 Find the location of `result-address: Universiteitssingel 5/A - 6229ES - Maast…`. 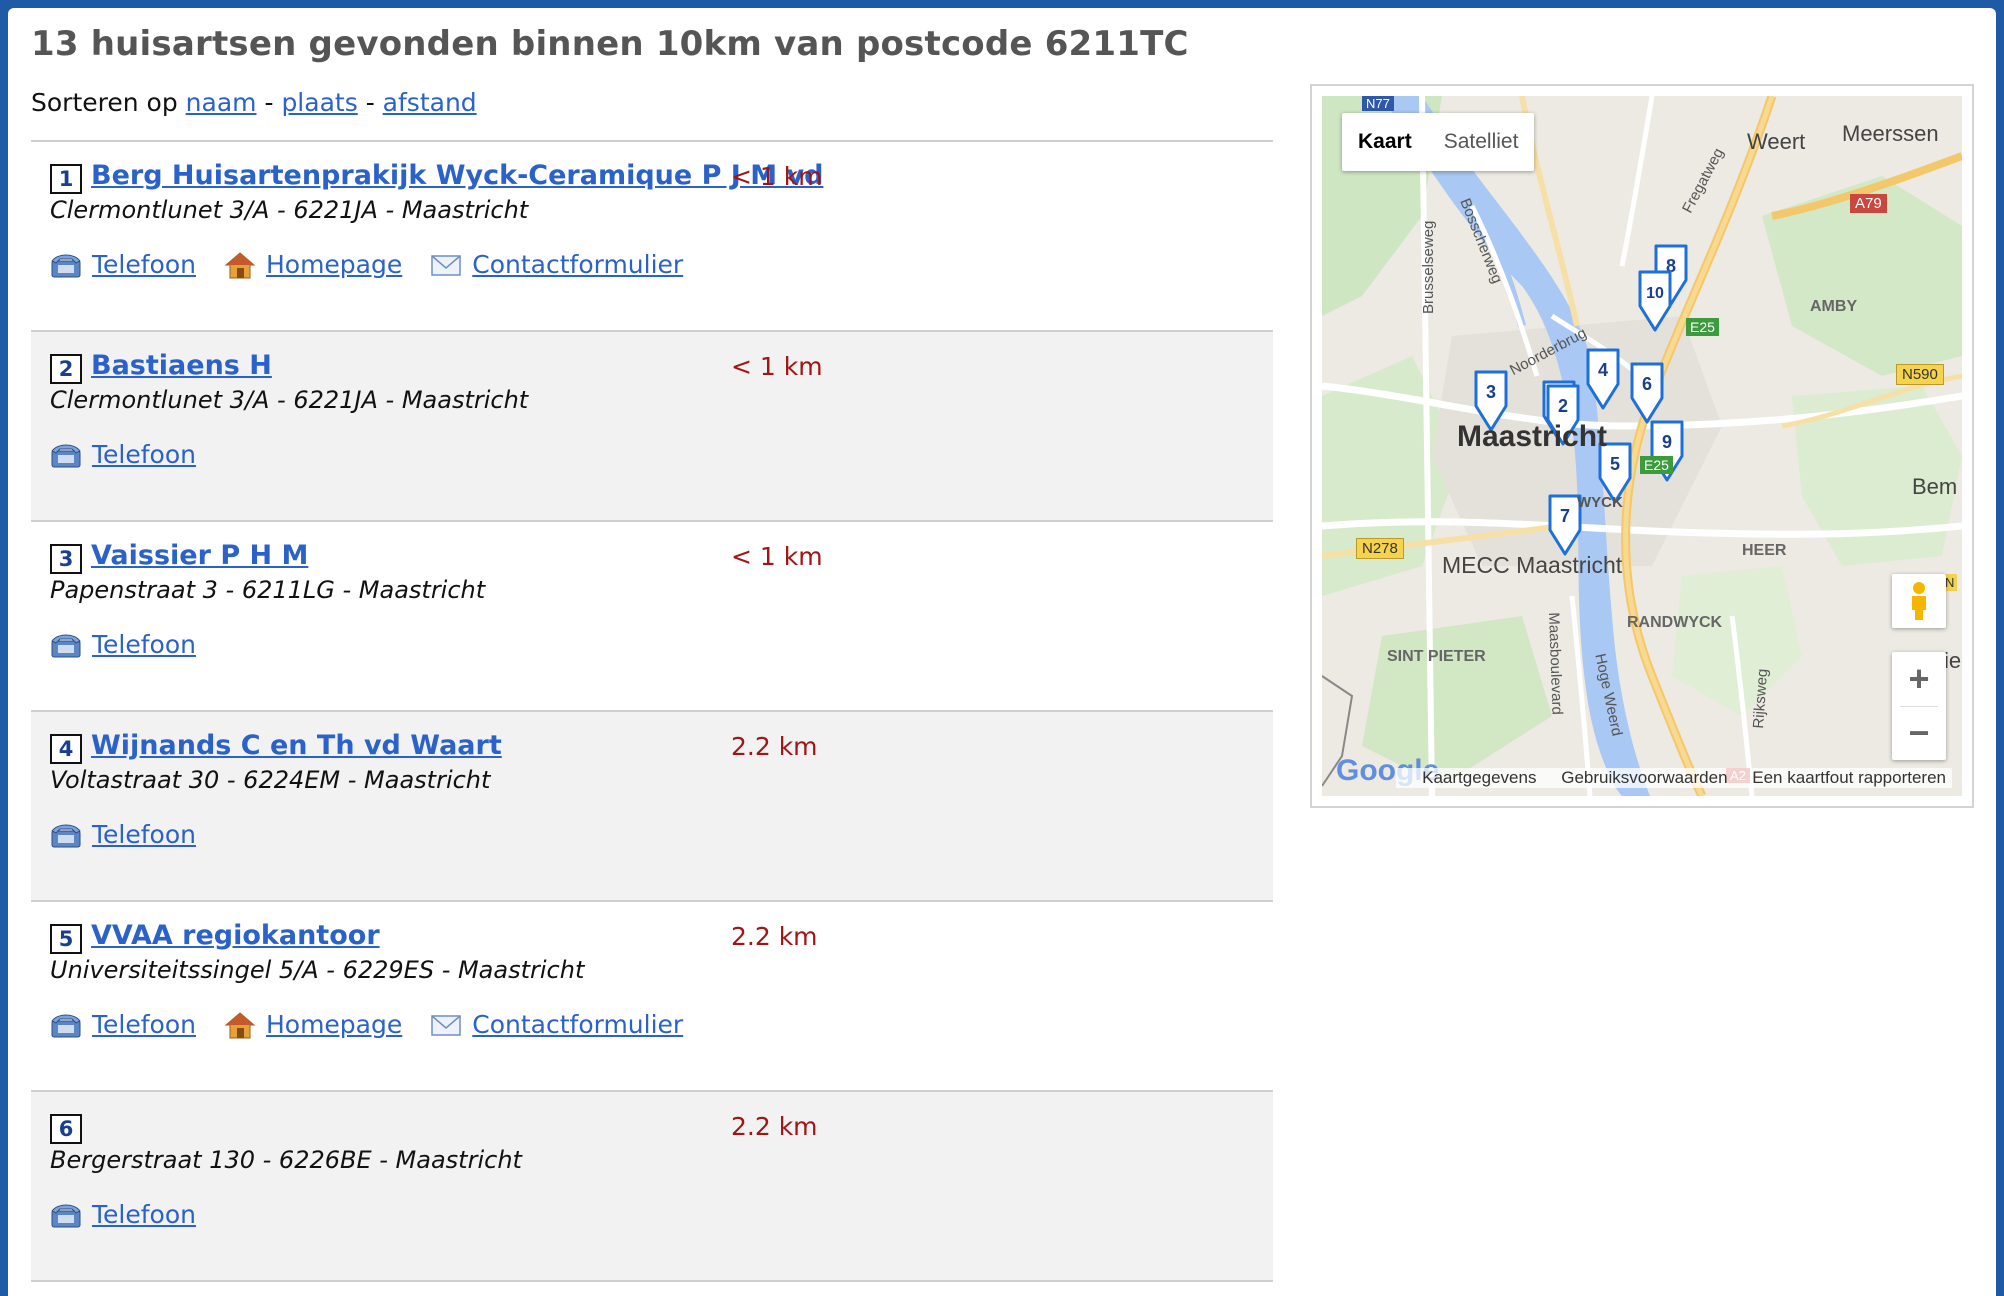

result-address: Universiteitssingel 5/A - 6229ES - Maast… is located at coordinates (317, 970).